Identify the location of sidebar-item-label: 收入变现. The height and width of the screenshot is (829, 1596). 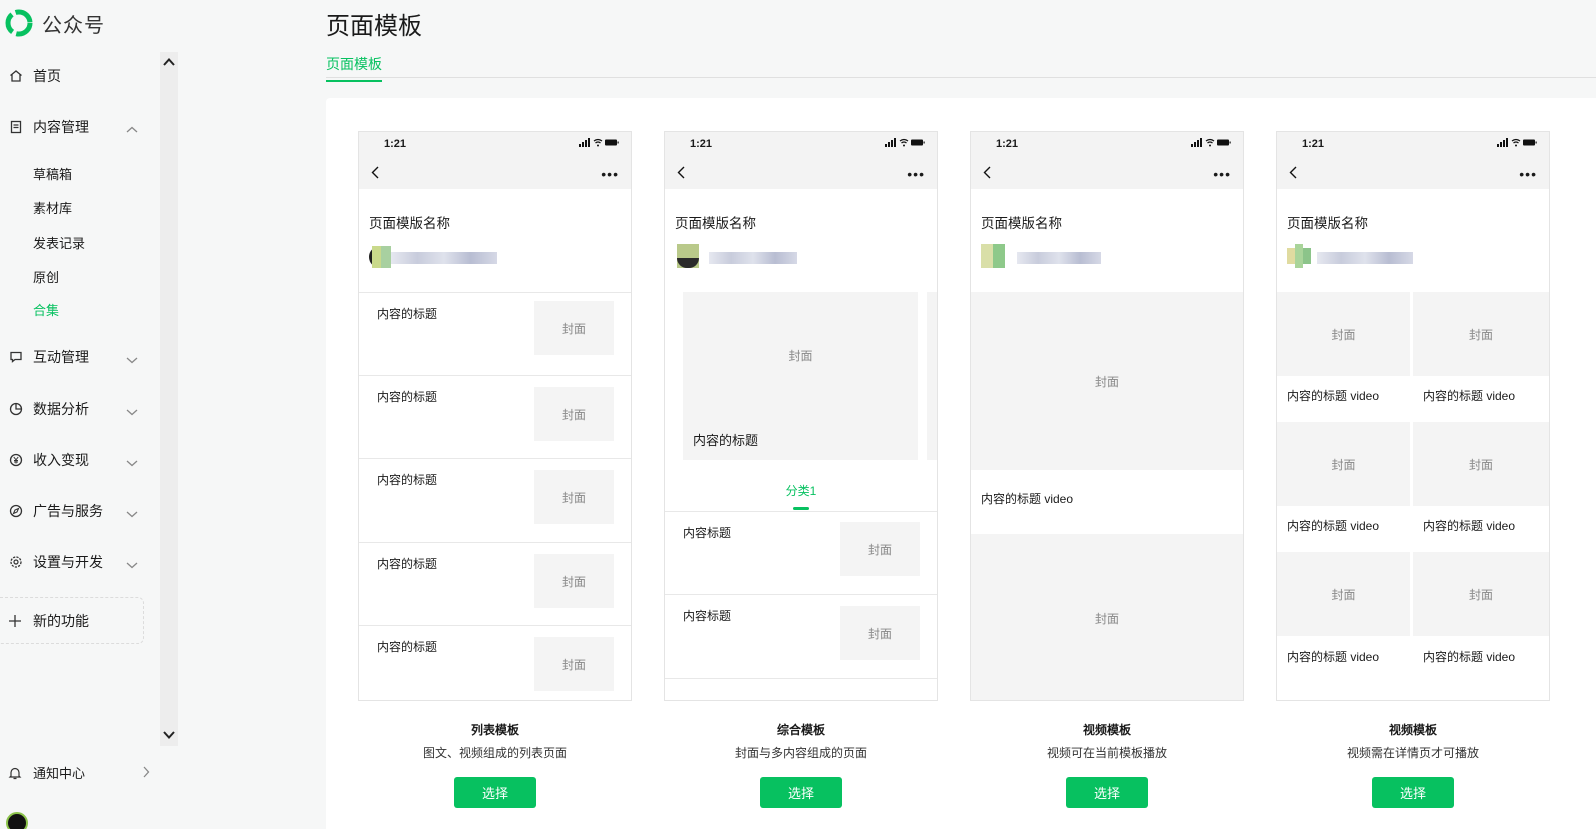
(61, 460).